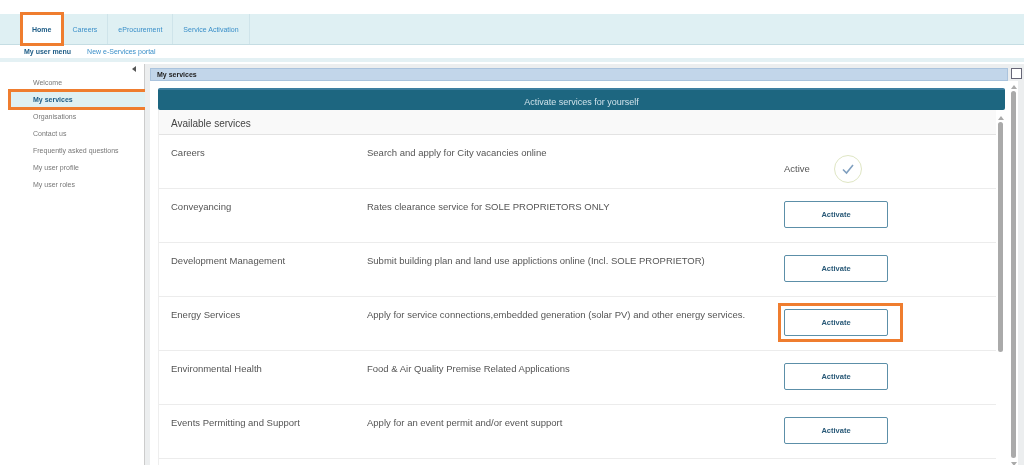 The width and height of the screenshot is (1024, 465). Describe the element at coordinates (457, 153) in the screenshot. I see `service-description: Search and apply for City vacancies online` at that location.